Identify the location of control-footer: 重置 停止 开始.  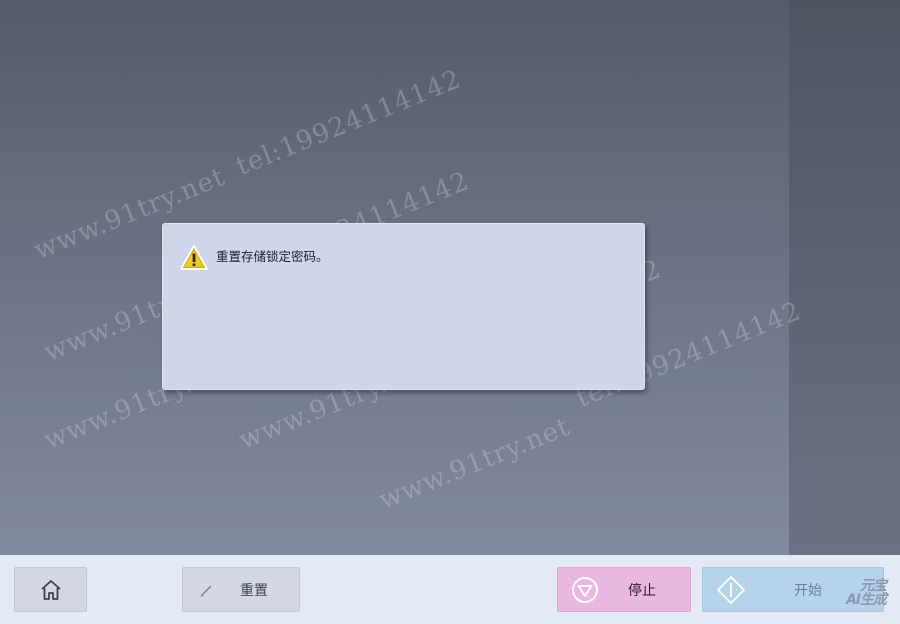
(450, 589).